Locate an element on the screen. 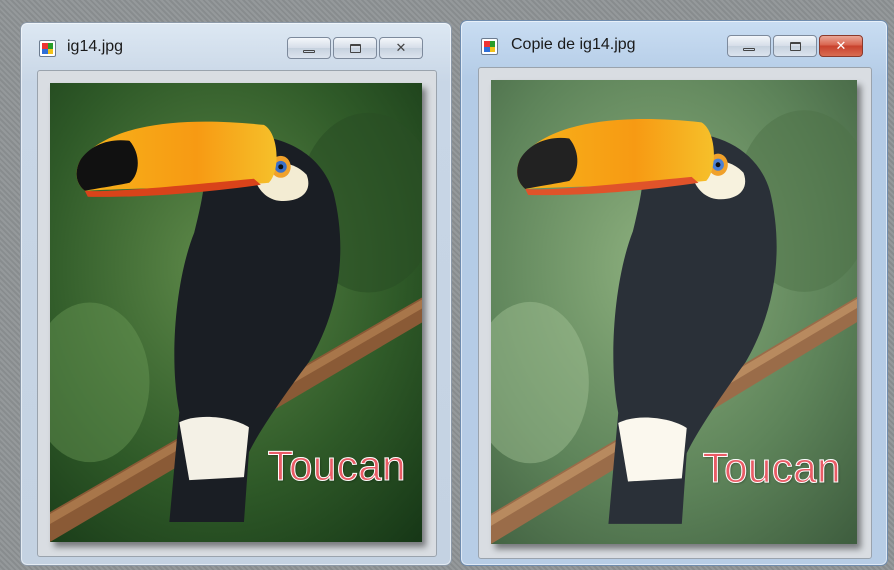 Image resolution: width=894 pixels, height=570 pixels. title-bar: Copie de ig14.jpg ✕ is located at coordinates (674, 44).